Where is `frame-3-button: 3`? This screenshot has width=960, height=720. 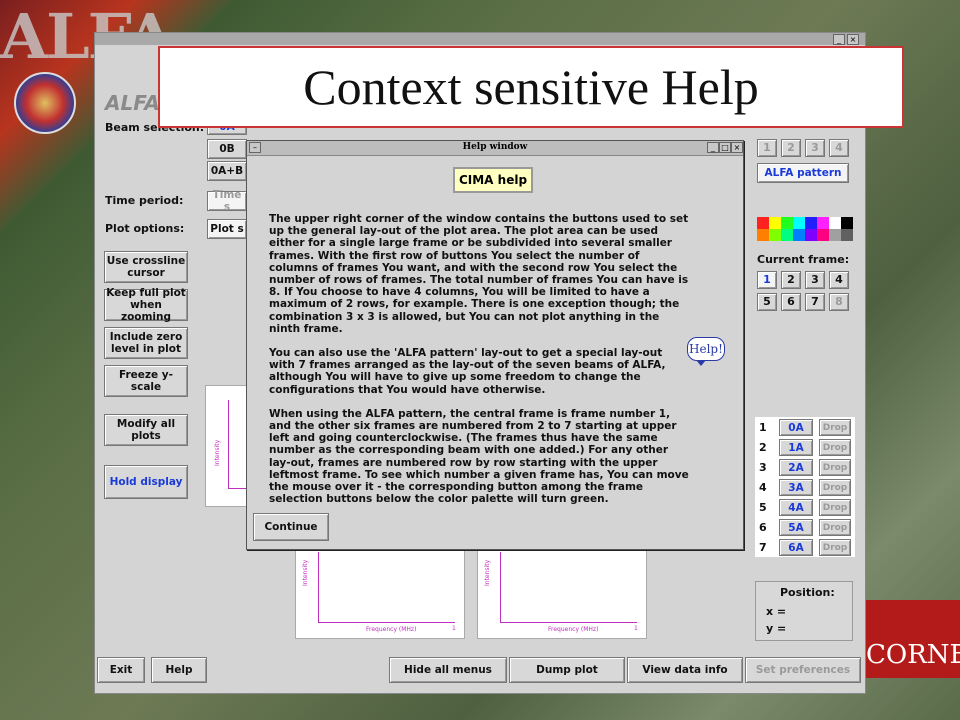 frame-3-button: 3 is located at coordinates (815, 280).